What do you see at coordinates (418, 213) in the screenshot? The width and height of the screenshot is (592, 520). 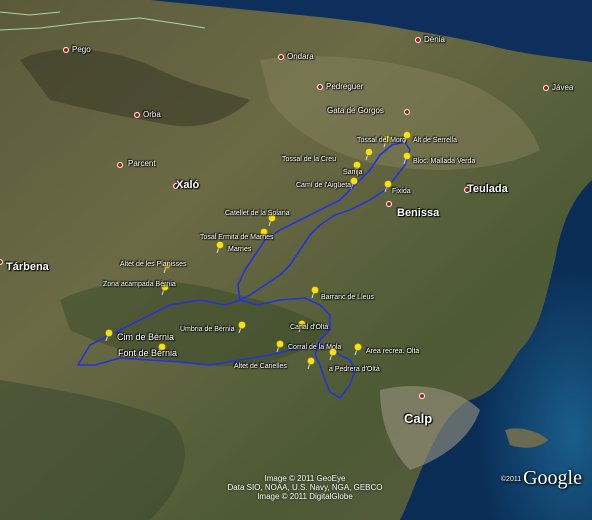 I see `town-label-benissa: Benissa` at bounding box center [418, 213].